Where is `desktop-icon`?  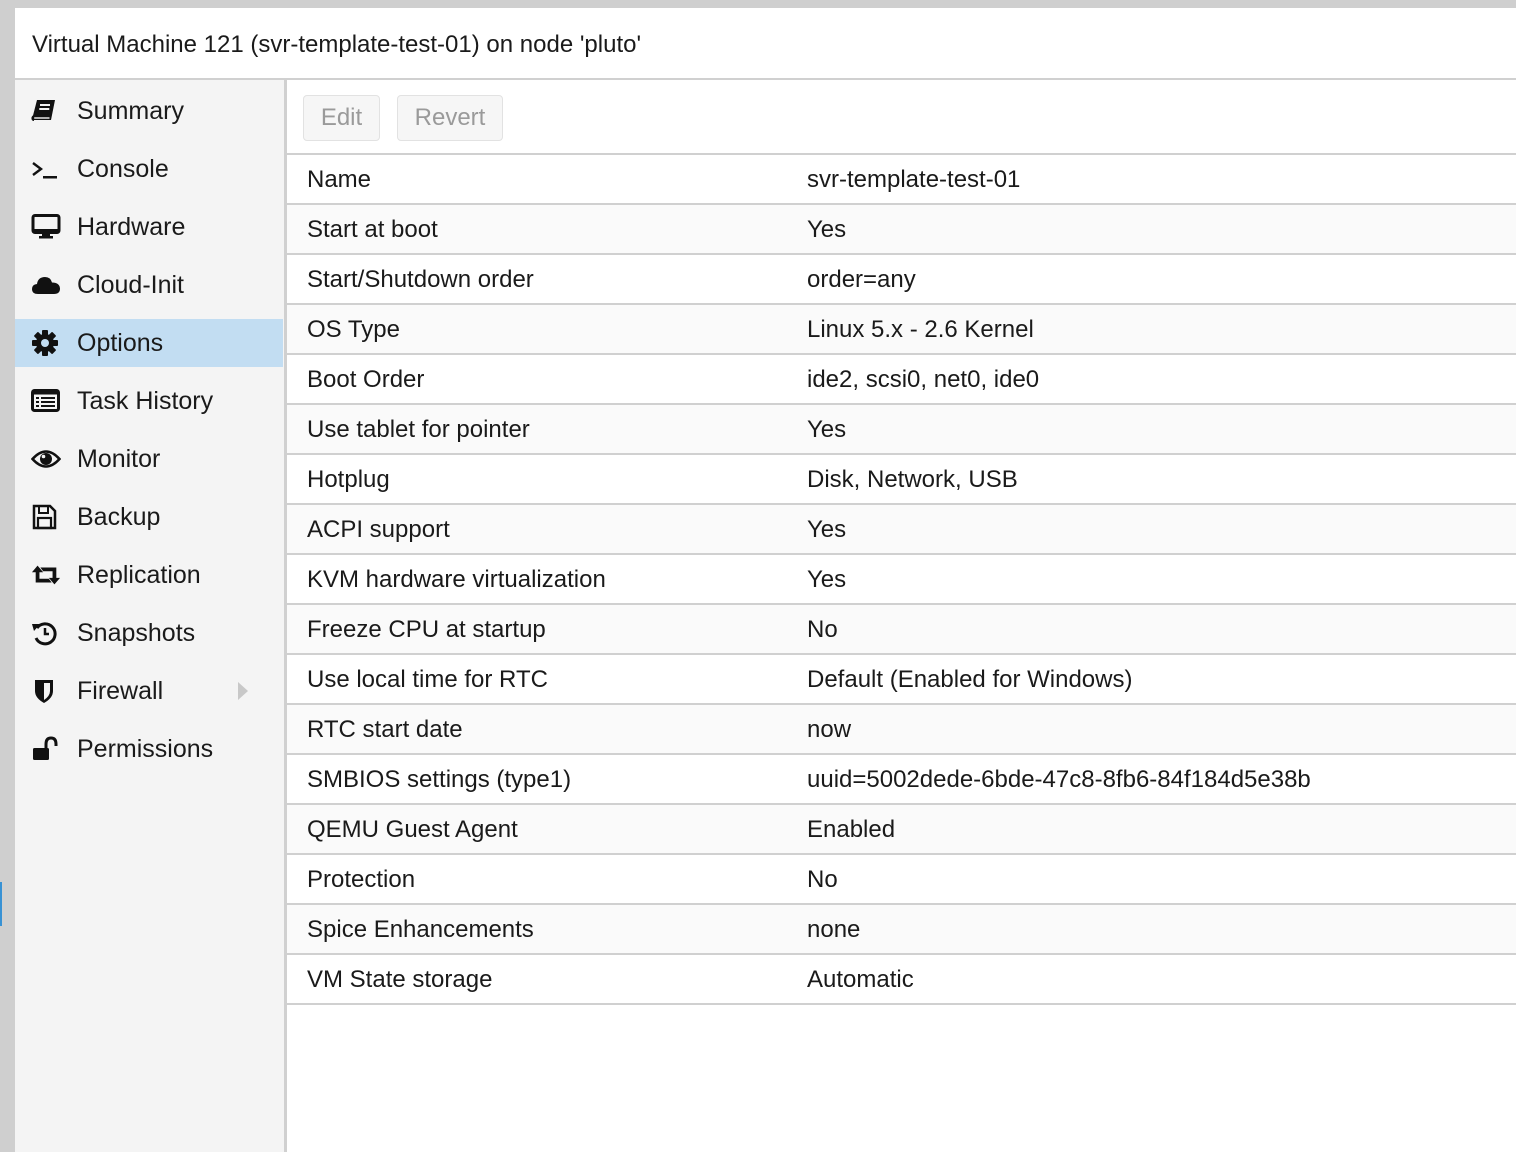
desktop-icon is located at coordinates (46, 226).